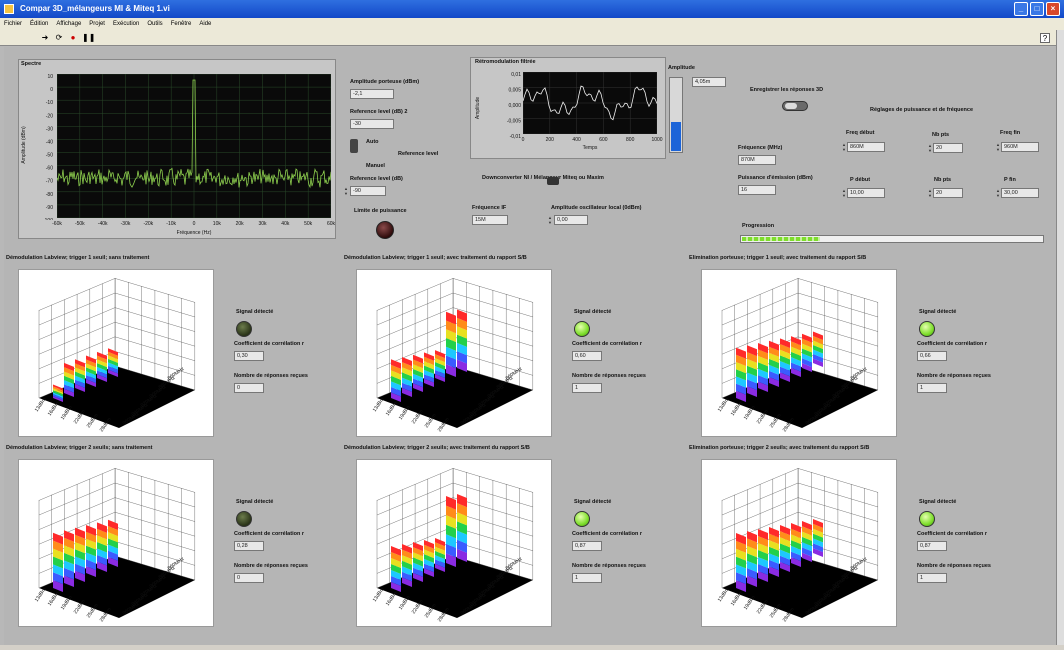  I want to click on ref-level-switch-label: Reference level, so click(418, 154).